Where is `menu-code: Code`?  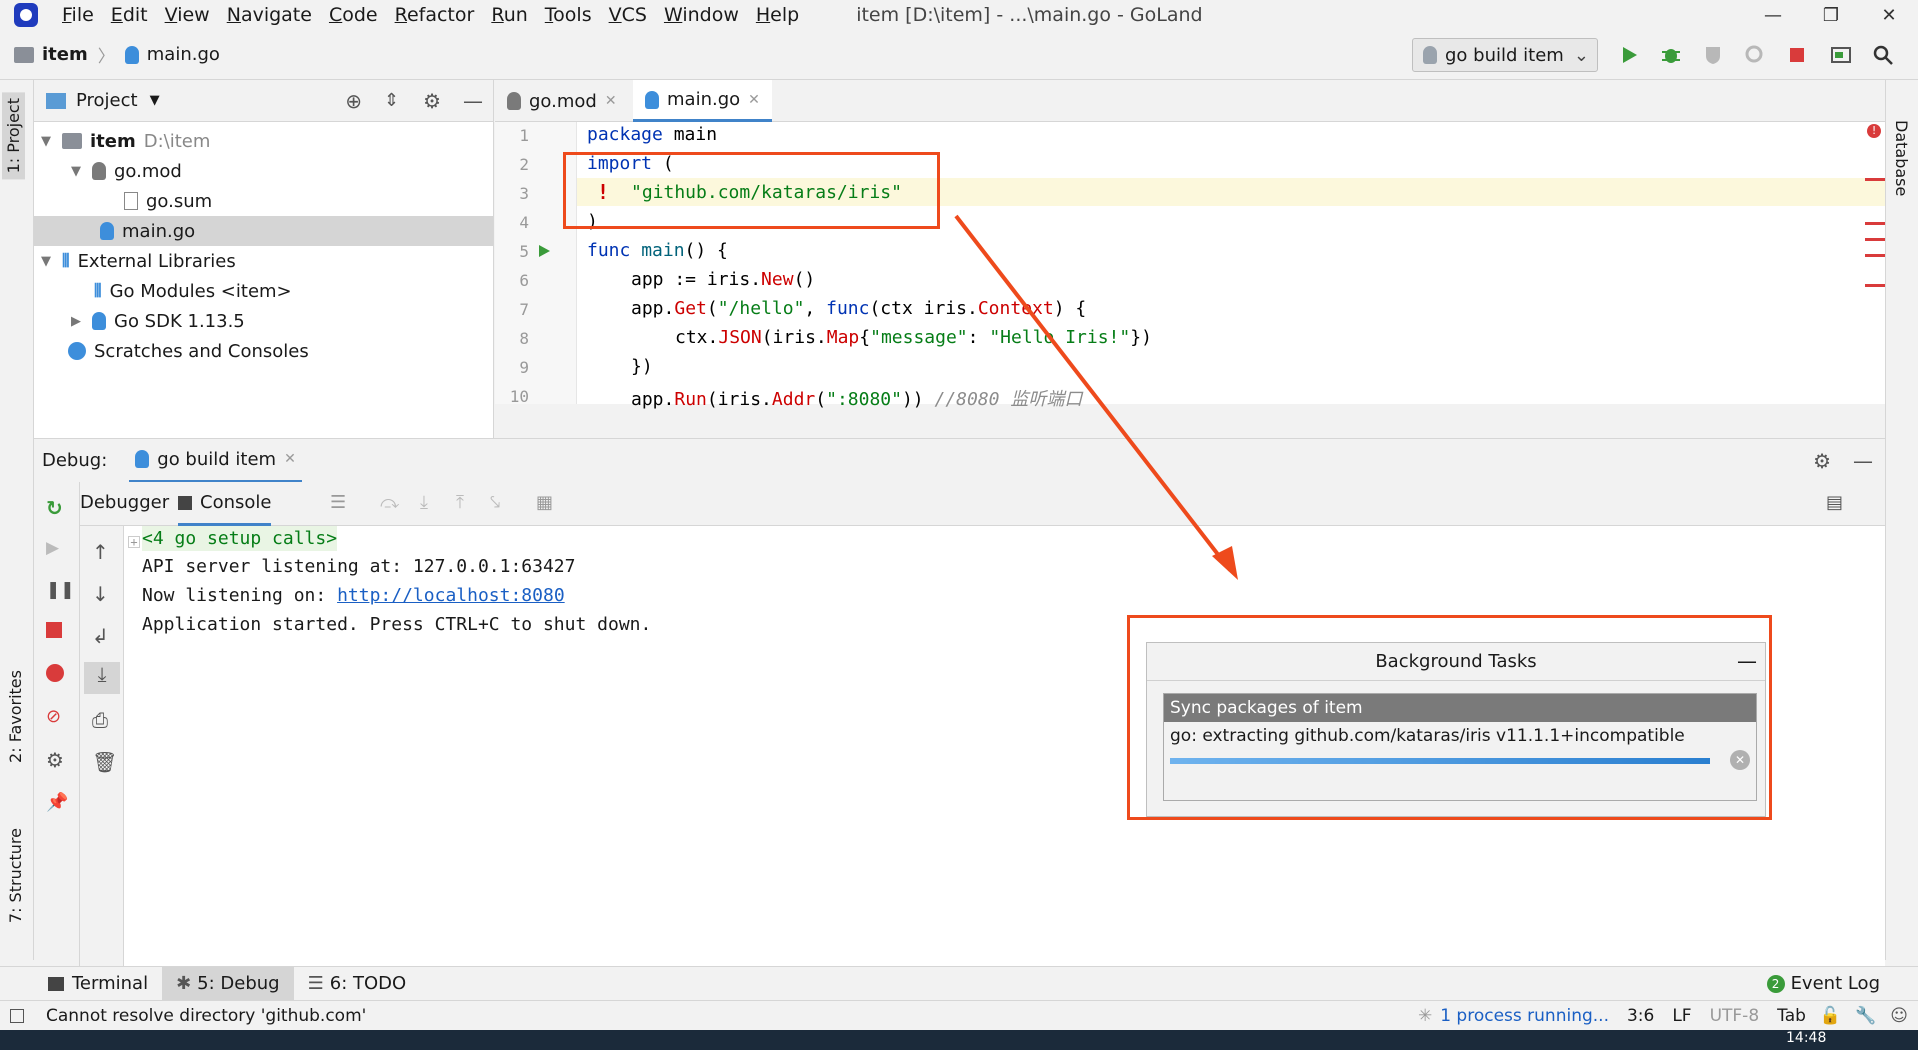 menu-code: Code is located at coordinates (353, 15).